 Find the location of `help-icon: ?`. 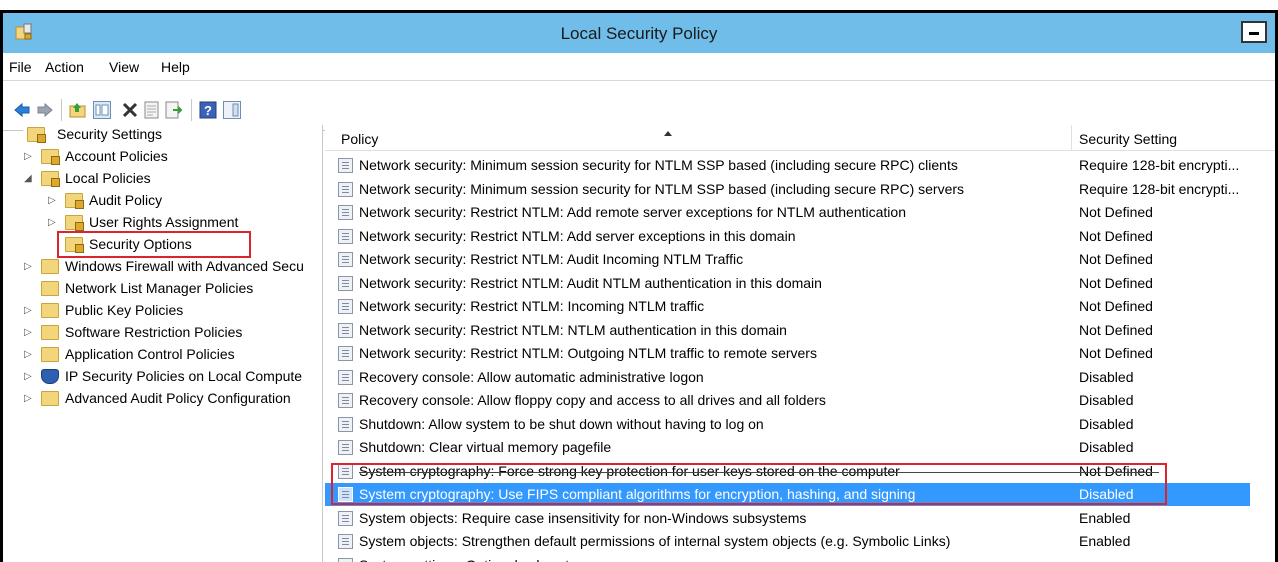

help-icon: ? is located at coordinates (208, 110).